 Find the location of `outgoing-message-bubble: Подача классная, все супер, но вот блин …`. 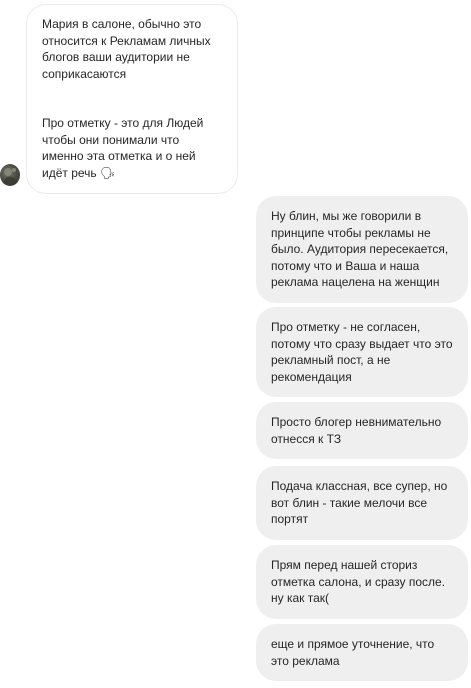

outgoing-message-bubble: Подача классная, все супер, но вот блин … is located at coordinates (362, 503).